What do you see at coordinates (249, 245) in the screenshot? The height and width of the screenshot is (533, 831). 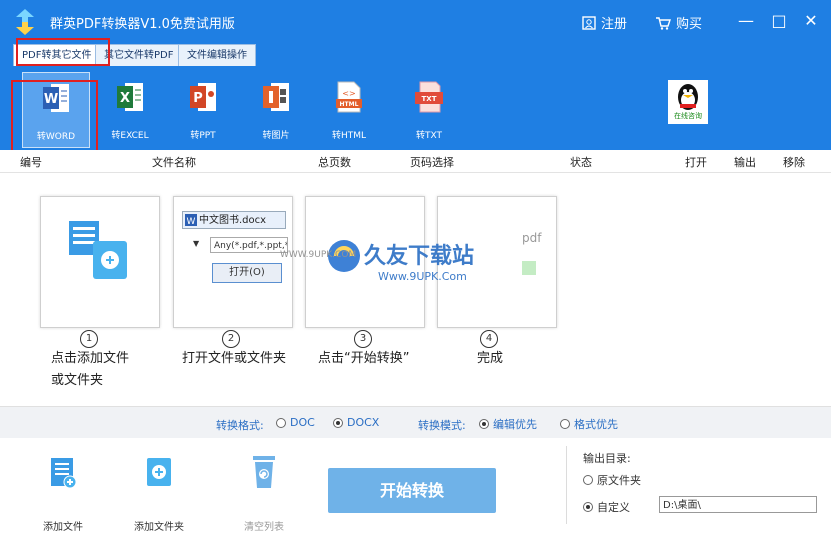 I see `dialog-filter: Any(*.pdf,*.ppt,*` at bounding box center [249, 245].